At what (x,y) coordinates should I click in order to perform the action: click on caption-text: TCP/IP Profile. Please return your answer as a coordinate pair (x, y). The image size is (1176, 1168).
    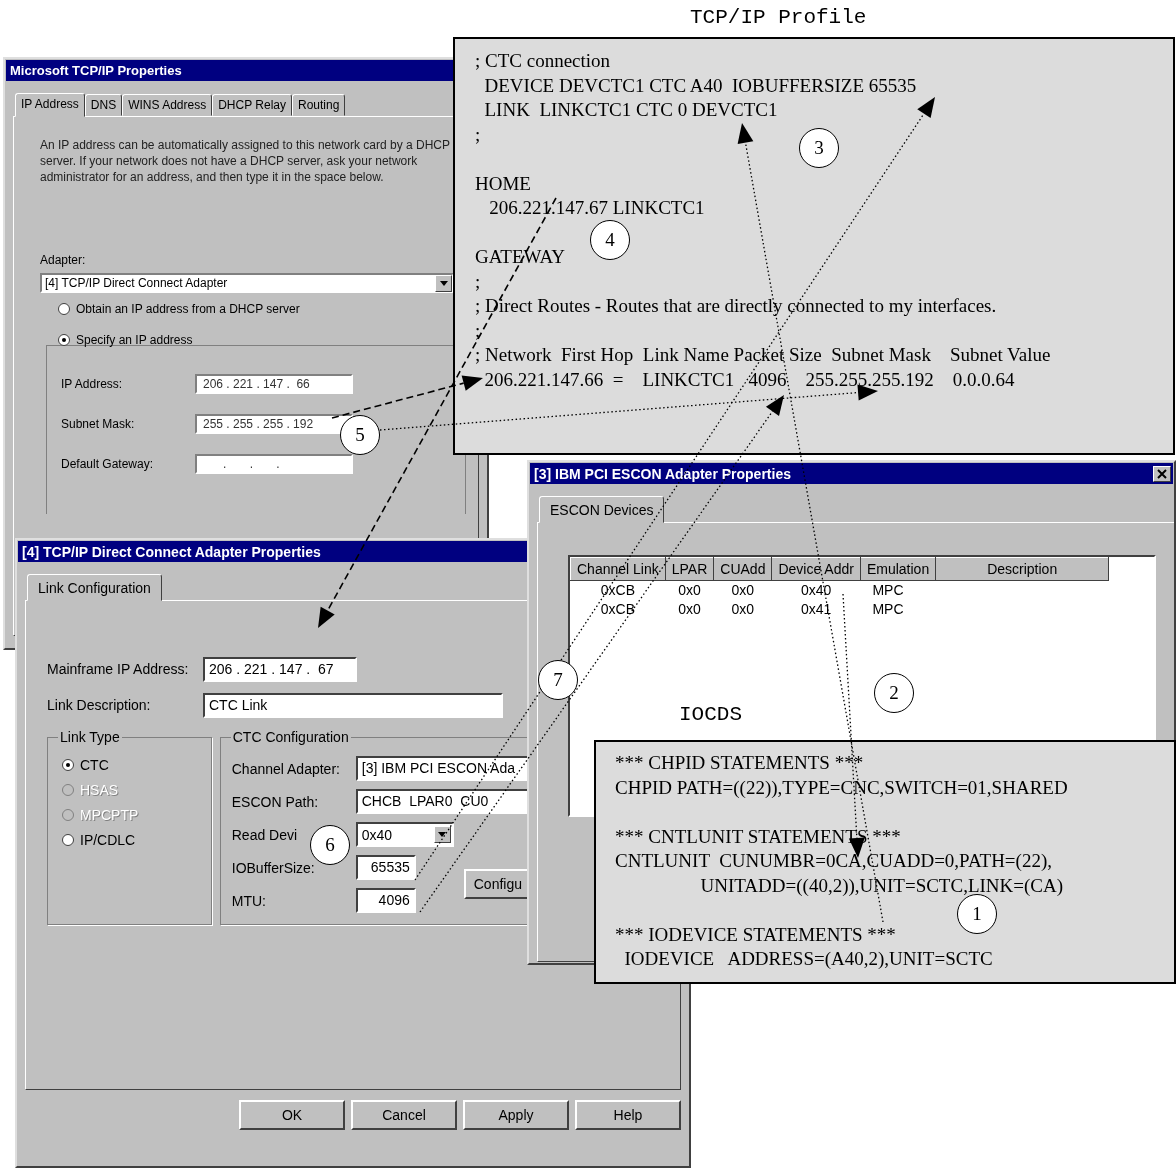
    Looking at the image, I should click on (778, 17).